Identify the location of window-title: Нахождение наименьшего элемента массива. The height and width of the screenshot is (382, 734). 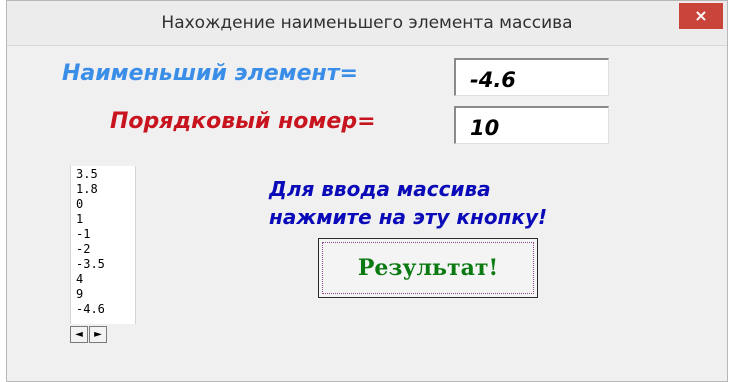
(367, 23).